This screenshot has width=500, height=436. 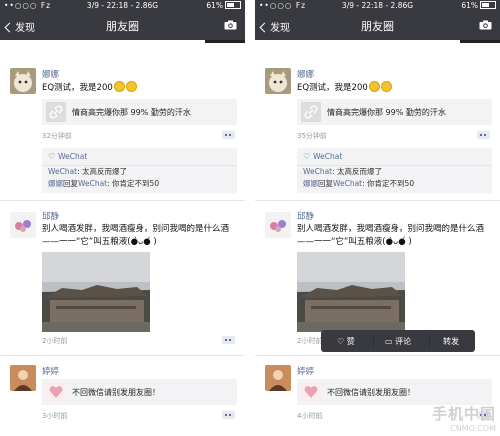 I want to click on nav-bar: 发现 朋友圈, so click(x=377, y=26).